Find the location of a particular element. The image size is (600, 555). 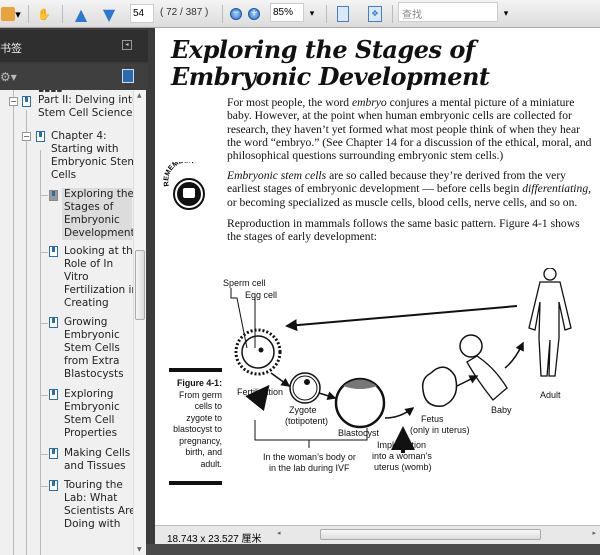

bookmark-label: Role of In is located at coordinates (89, 264).